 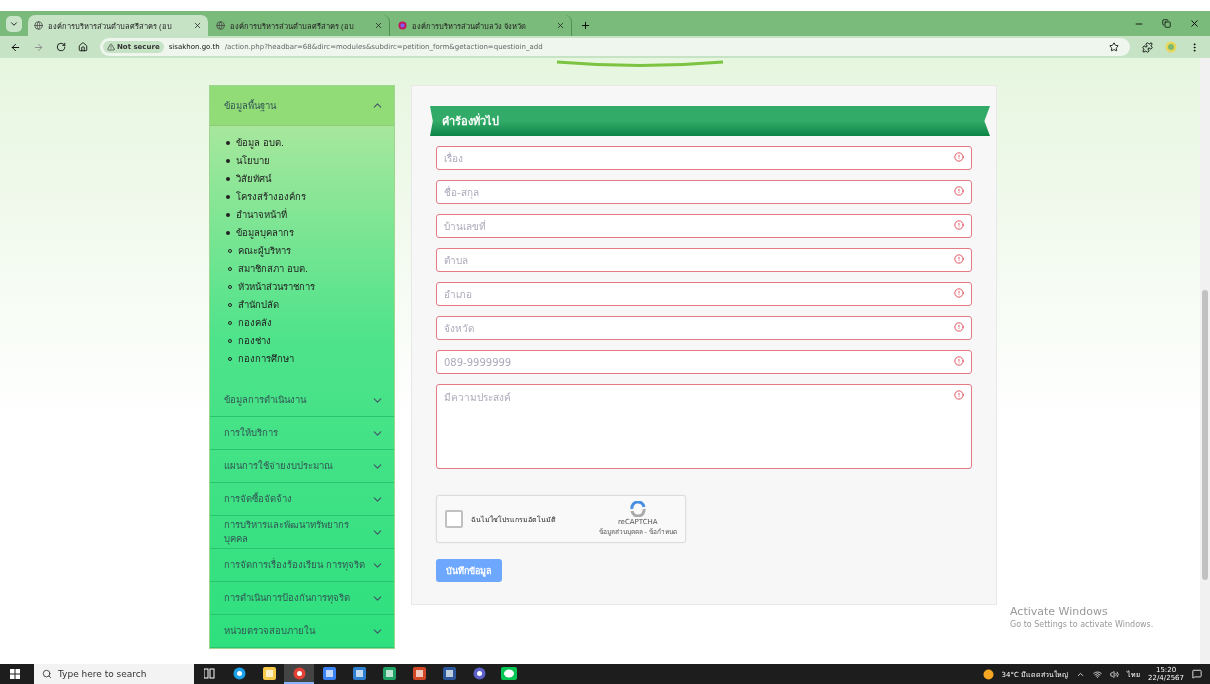 I want to click on search-icon, so click(x=47, y=674).